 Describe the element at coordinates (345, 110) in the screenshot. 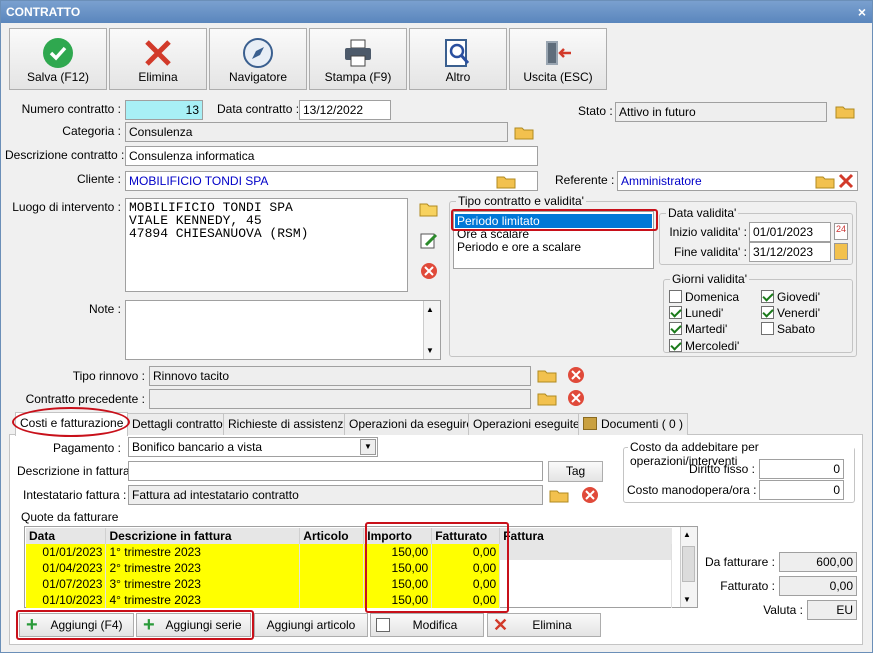

I see `data-field: 13/12/2022` at that location.